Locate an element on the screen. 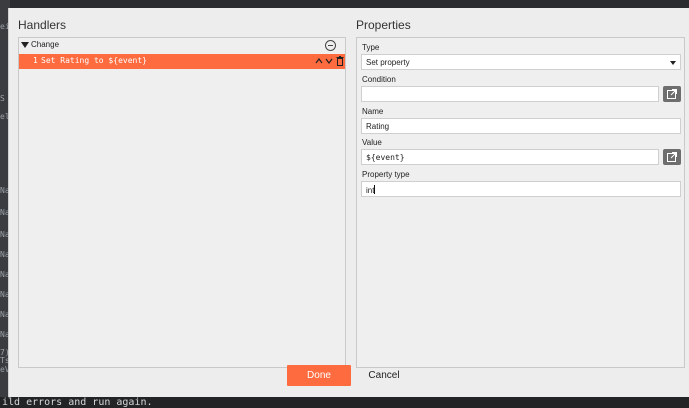 This screenshot has width=689, height=408. properties-title: Properties is located at coordinates (383, 25).